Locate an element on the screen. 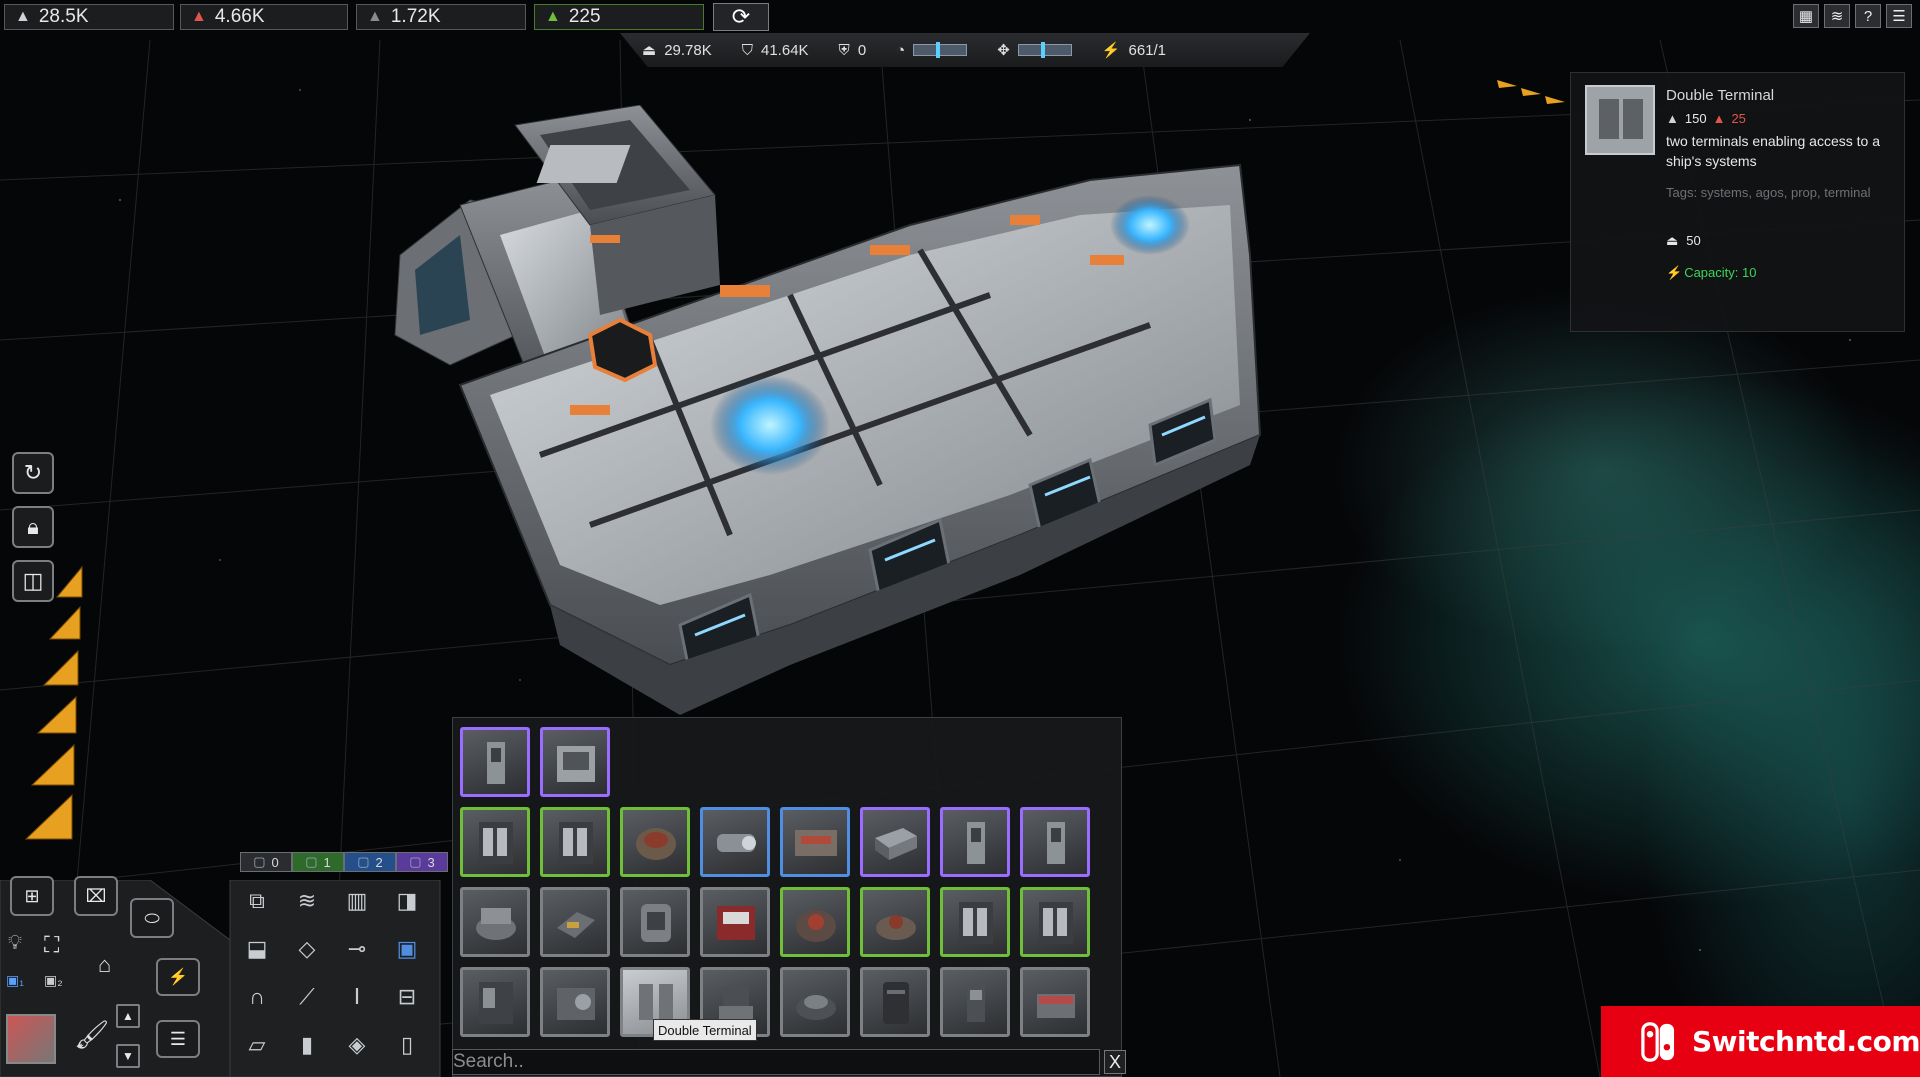 The width and height of the screenshot is (1920, 1077). lock-icon: 🔒︎ is located at coordinates (33, 526).